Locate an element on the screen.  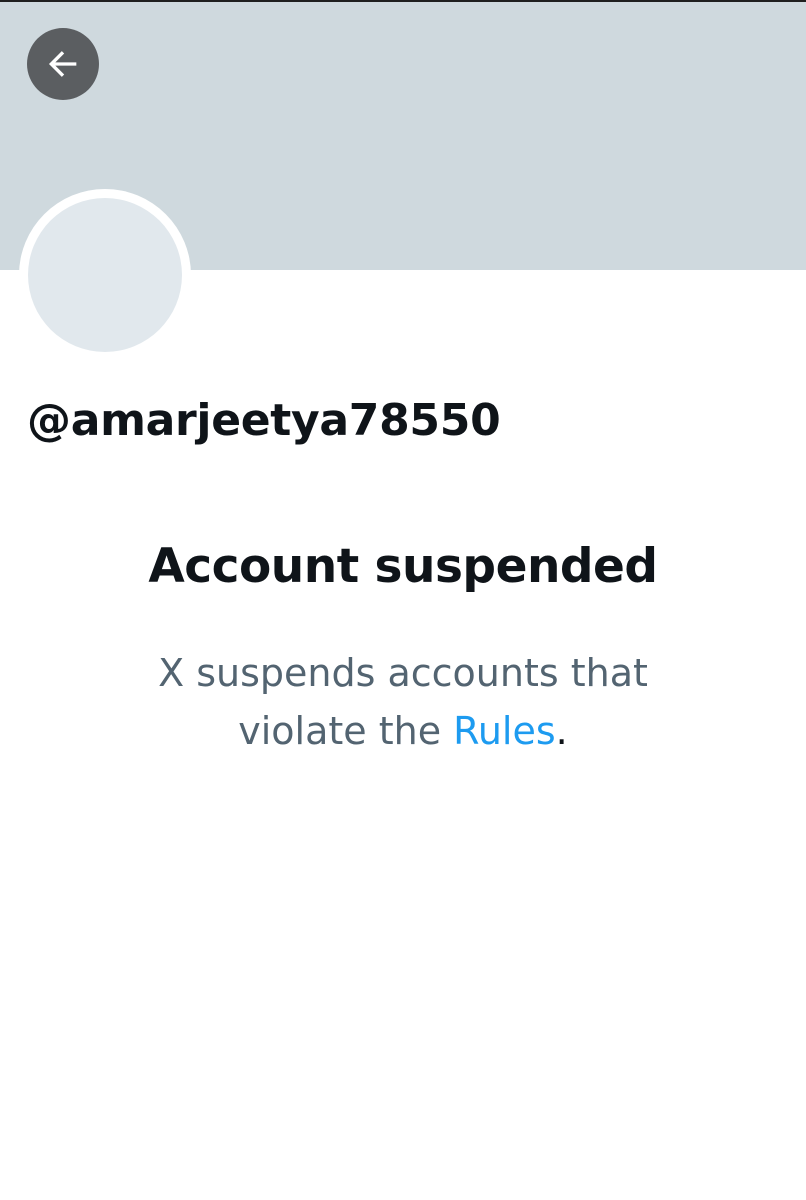
back-button is located at coordinates (63, 64).